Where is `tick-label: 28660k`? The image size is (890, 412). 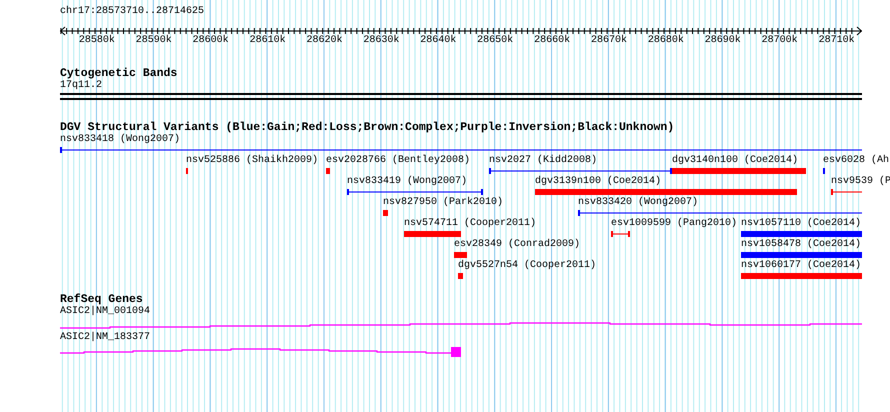
tick-label: 28660k is located at coordinates (552, 41).